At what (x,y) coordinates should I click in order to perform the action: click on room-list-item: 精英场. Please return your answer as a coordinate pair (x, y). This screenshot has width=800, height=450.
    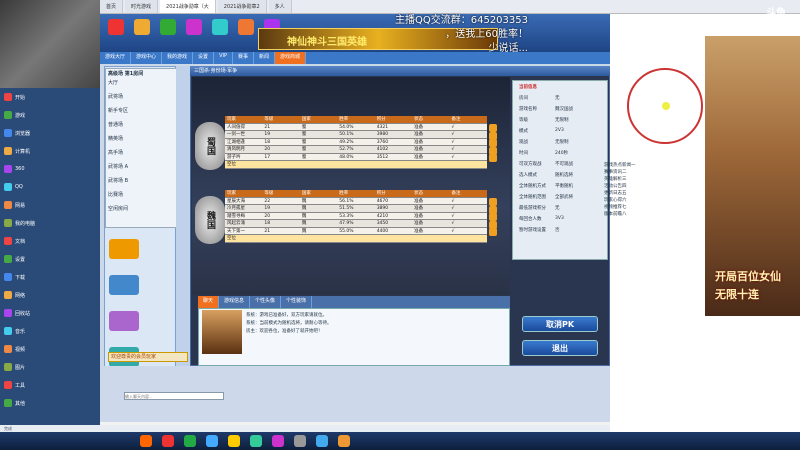
    Looking at the image, I should click on (115, 138).